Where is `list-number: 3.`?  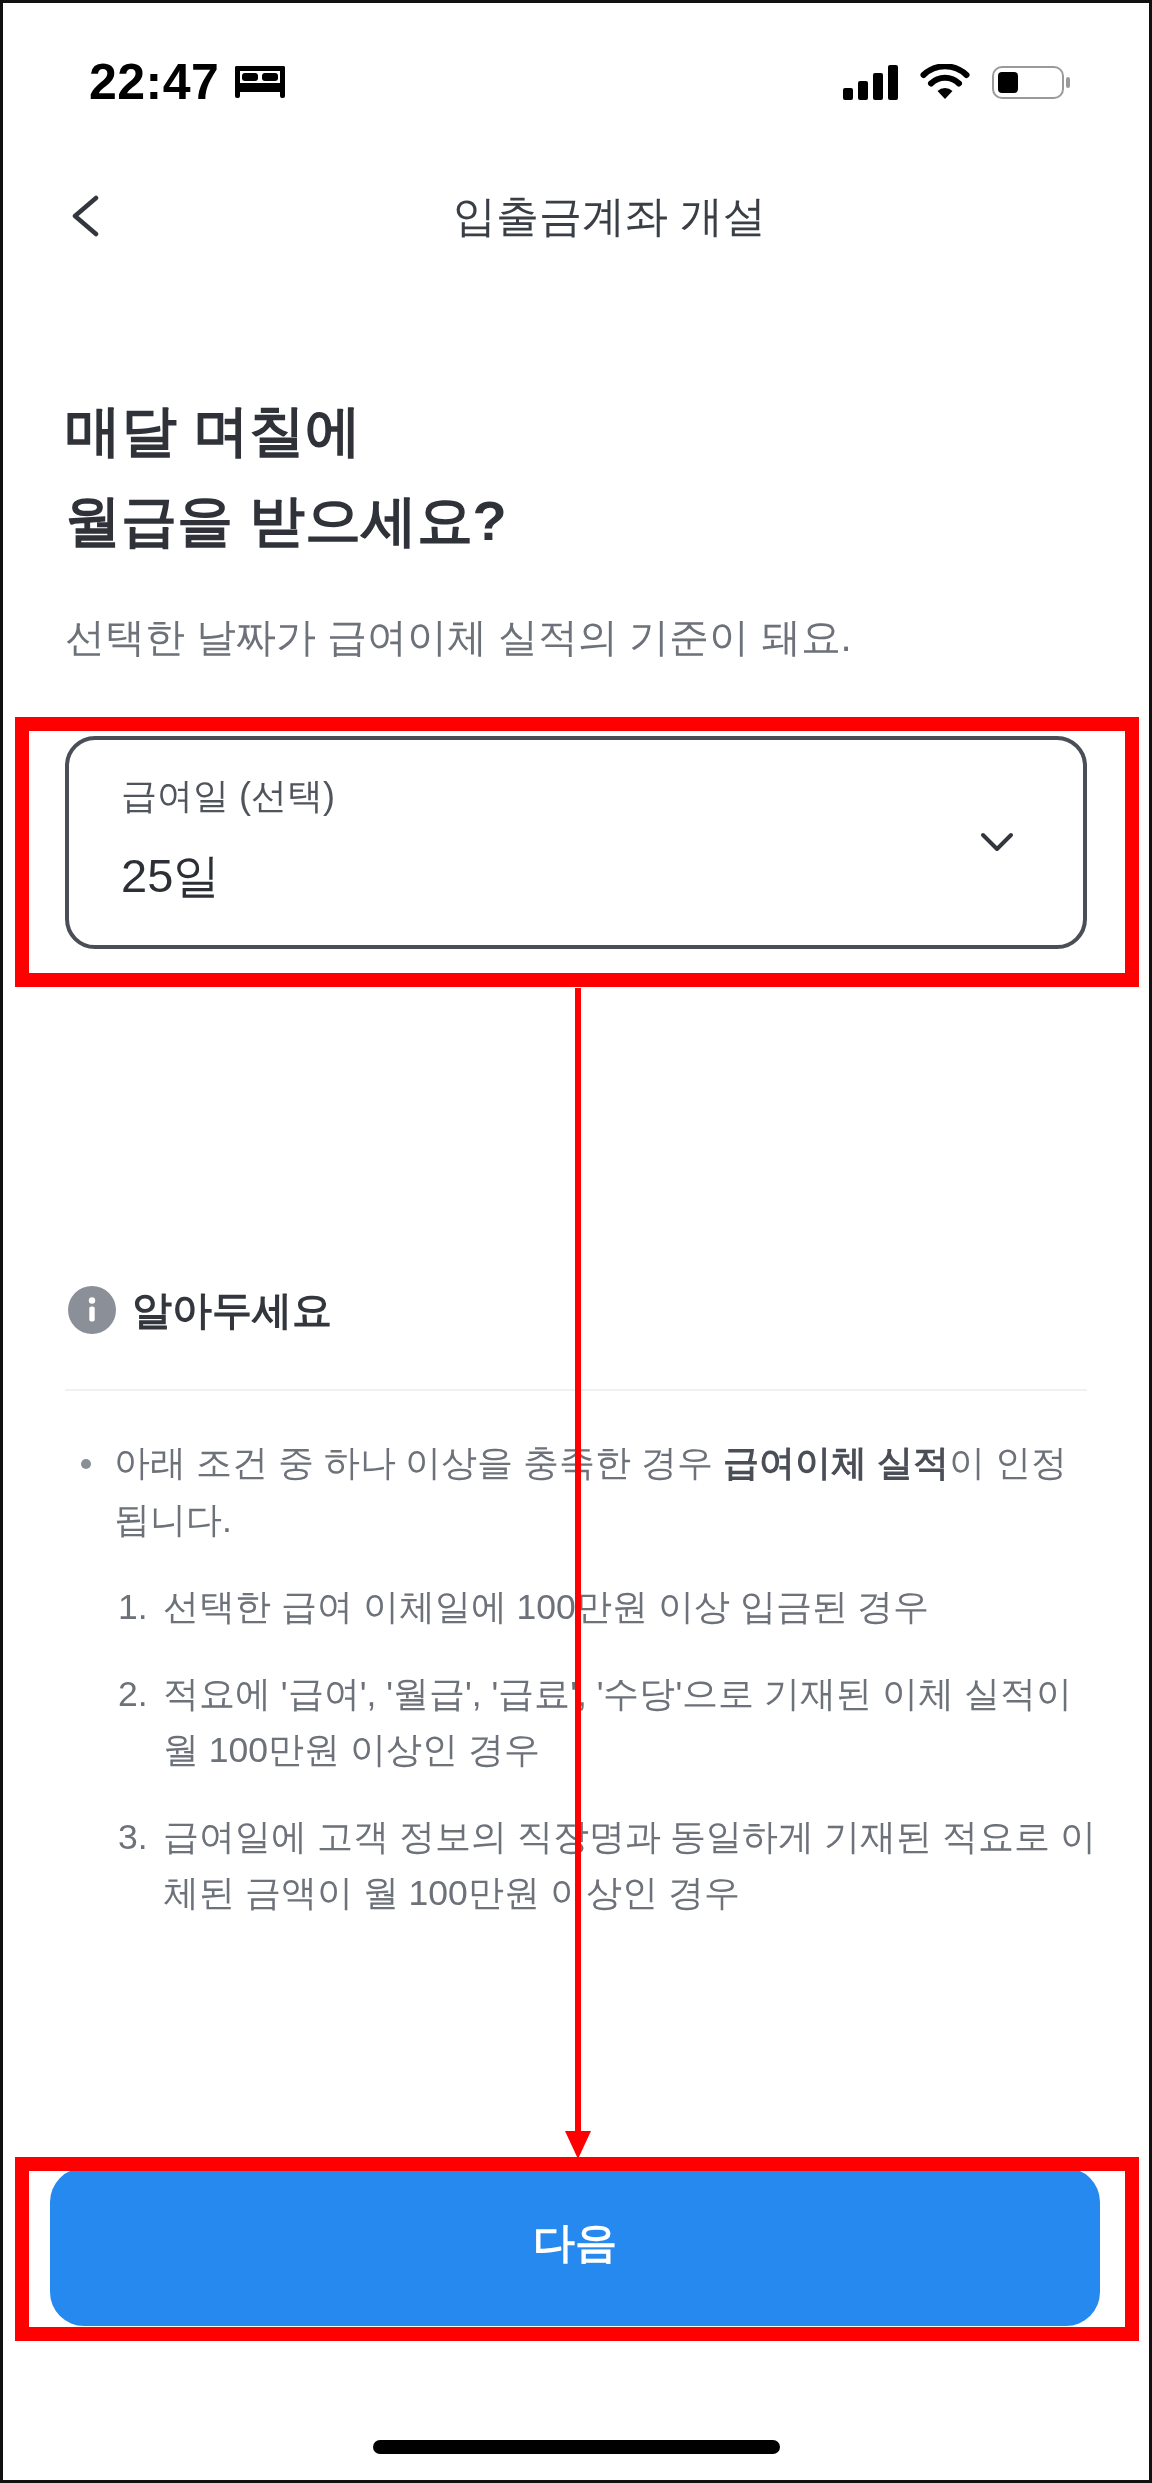
list-number: 3. is located at coordinates (133, 1837).